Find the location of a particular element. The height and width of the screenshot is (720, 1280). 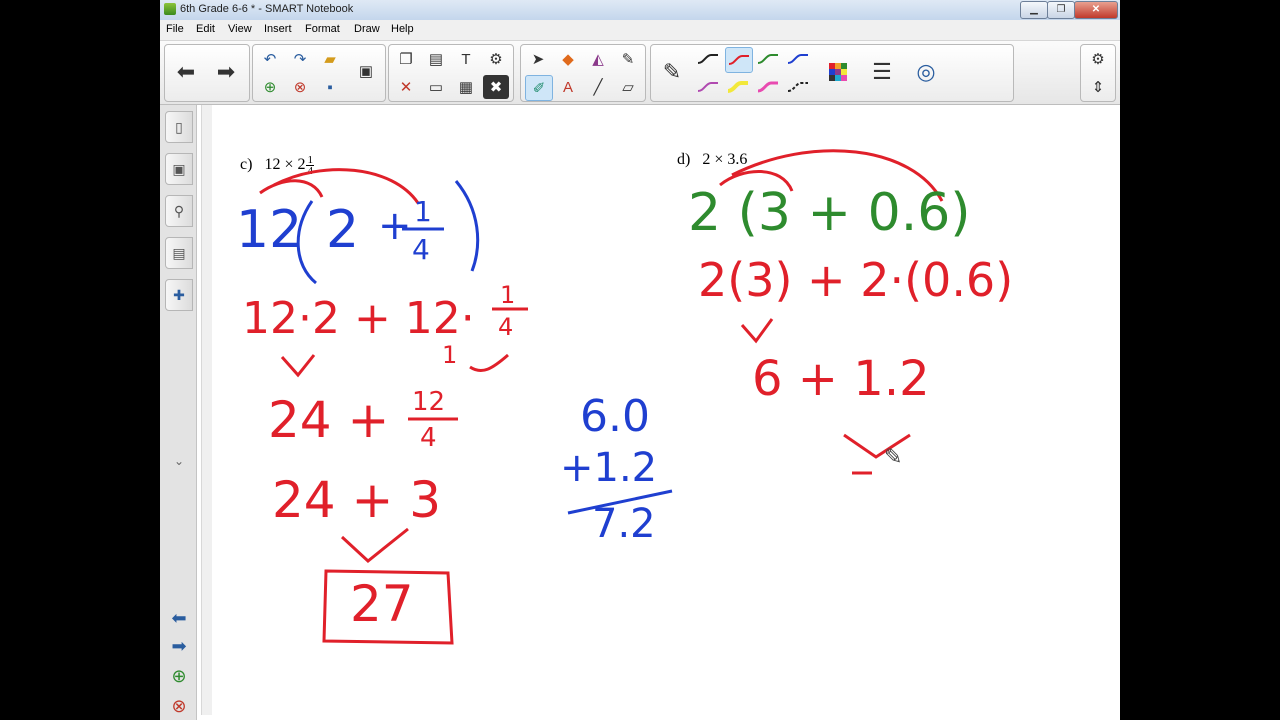

clear-icon: ✖ is located at coordinates (496, 87).